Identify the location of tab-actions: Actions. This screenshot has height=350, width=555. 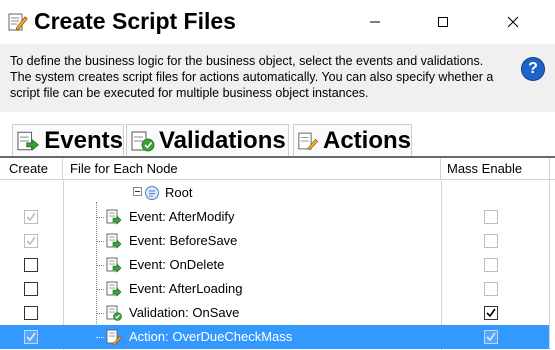
(352, 140).